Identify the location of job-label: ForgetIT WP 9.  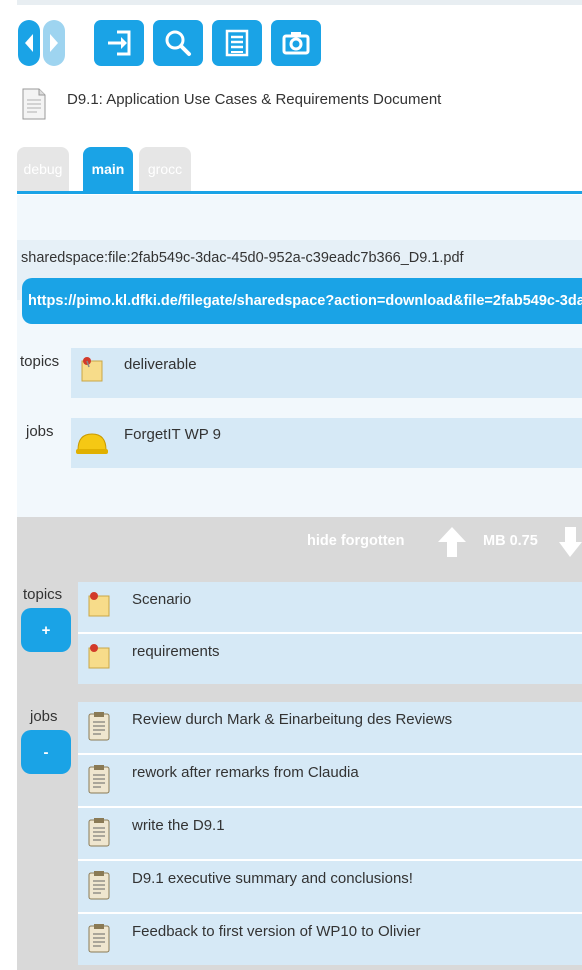
(172, 434).